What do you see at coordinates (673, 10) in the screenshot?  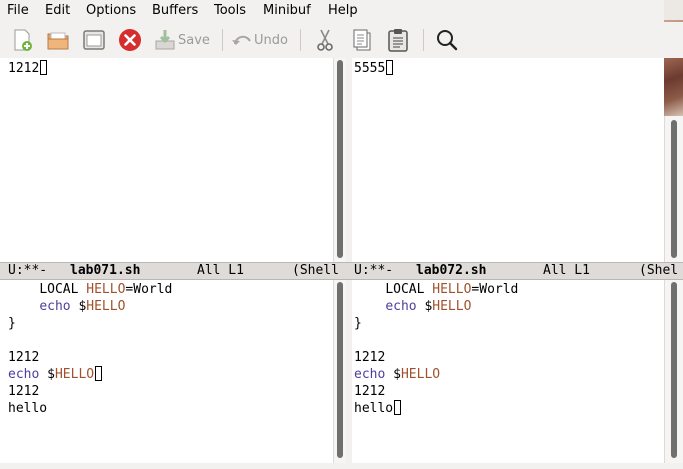 I see `background-strip` at bounding box center [673, 10].